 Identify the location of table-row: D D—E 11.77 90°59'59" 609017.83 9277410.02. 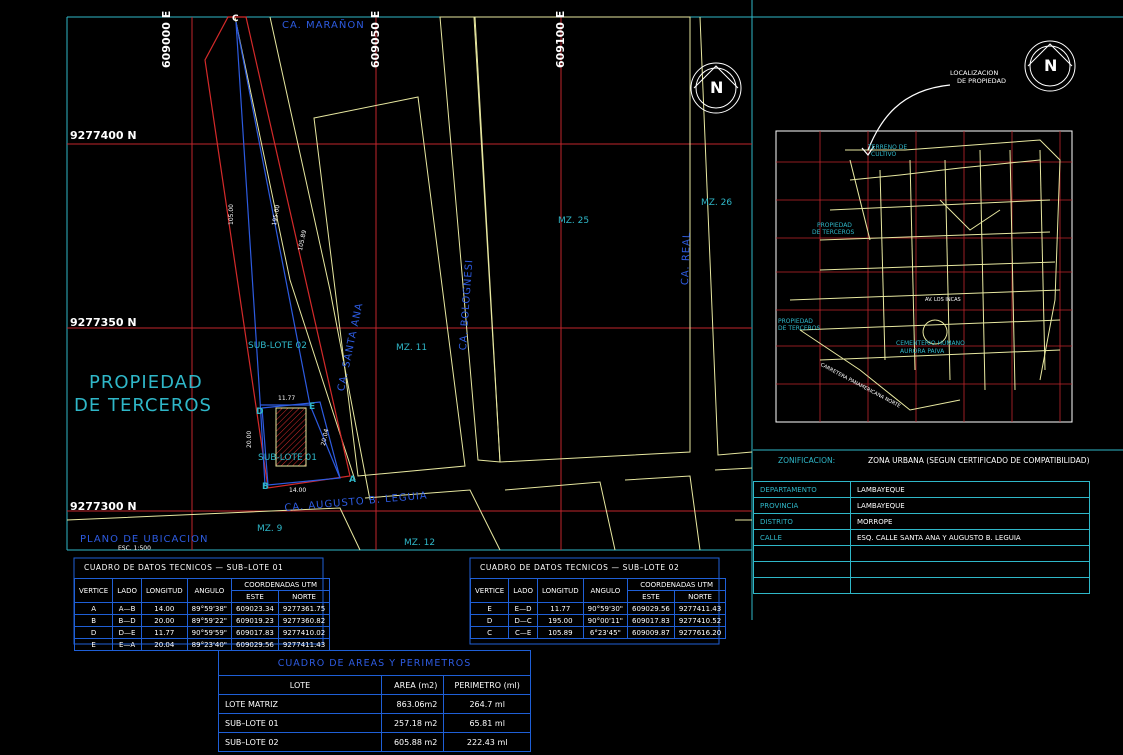
(202, 632).